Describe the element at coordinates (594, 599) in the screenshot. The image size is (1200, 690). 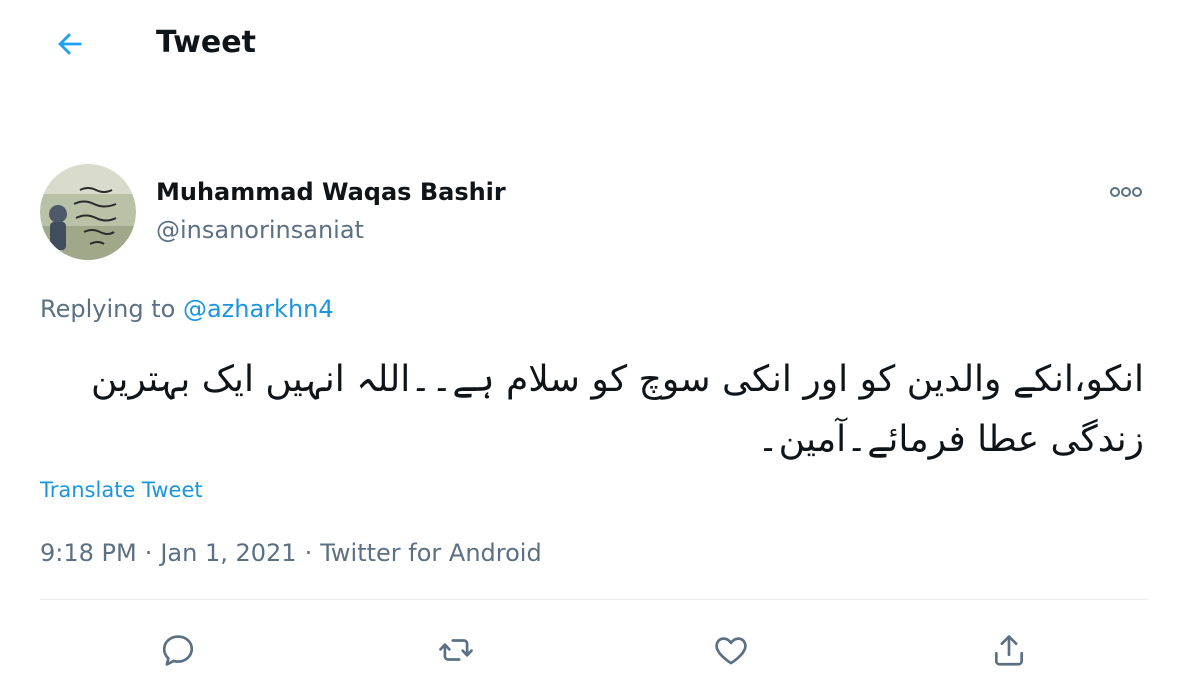
I see `divider` at that location.